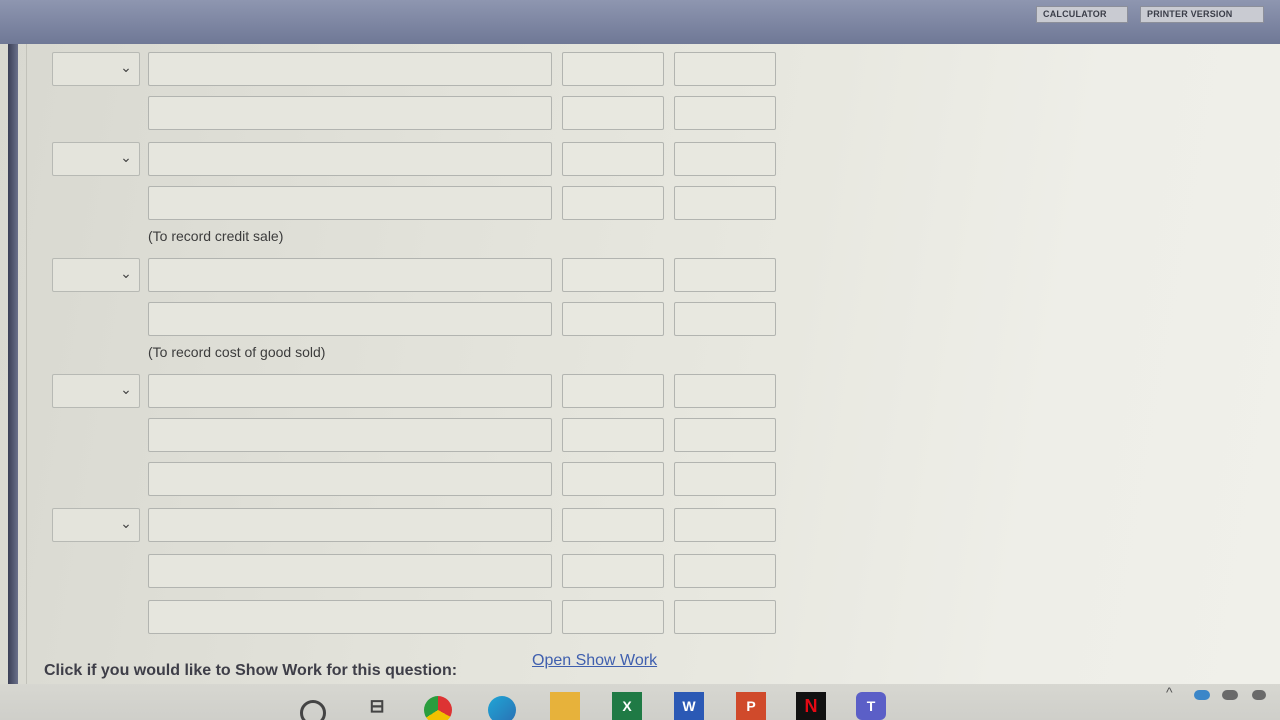  I want to click on powerpoint-icon: P, so click(751, 706).